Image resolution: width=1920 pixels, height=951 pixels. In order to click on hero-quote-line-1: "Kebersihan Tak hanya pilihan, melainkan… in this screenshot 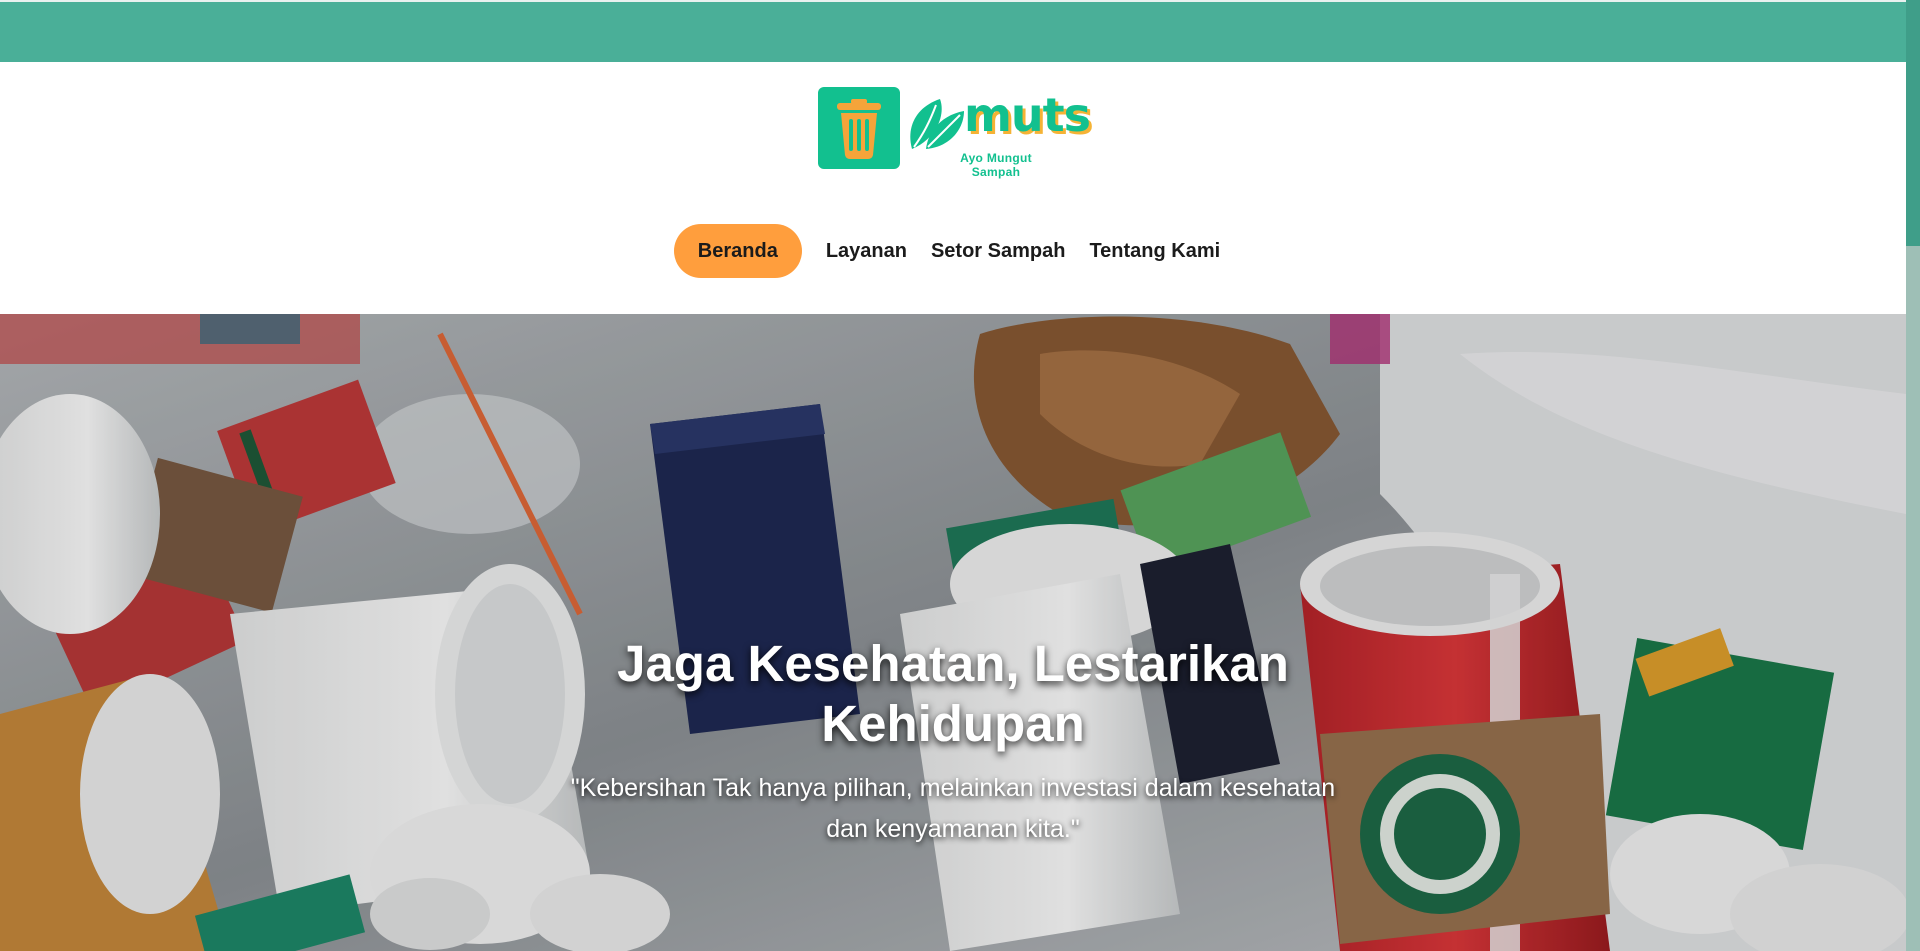, I will do `click(953, 788)`.